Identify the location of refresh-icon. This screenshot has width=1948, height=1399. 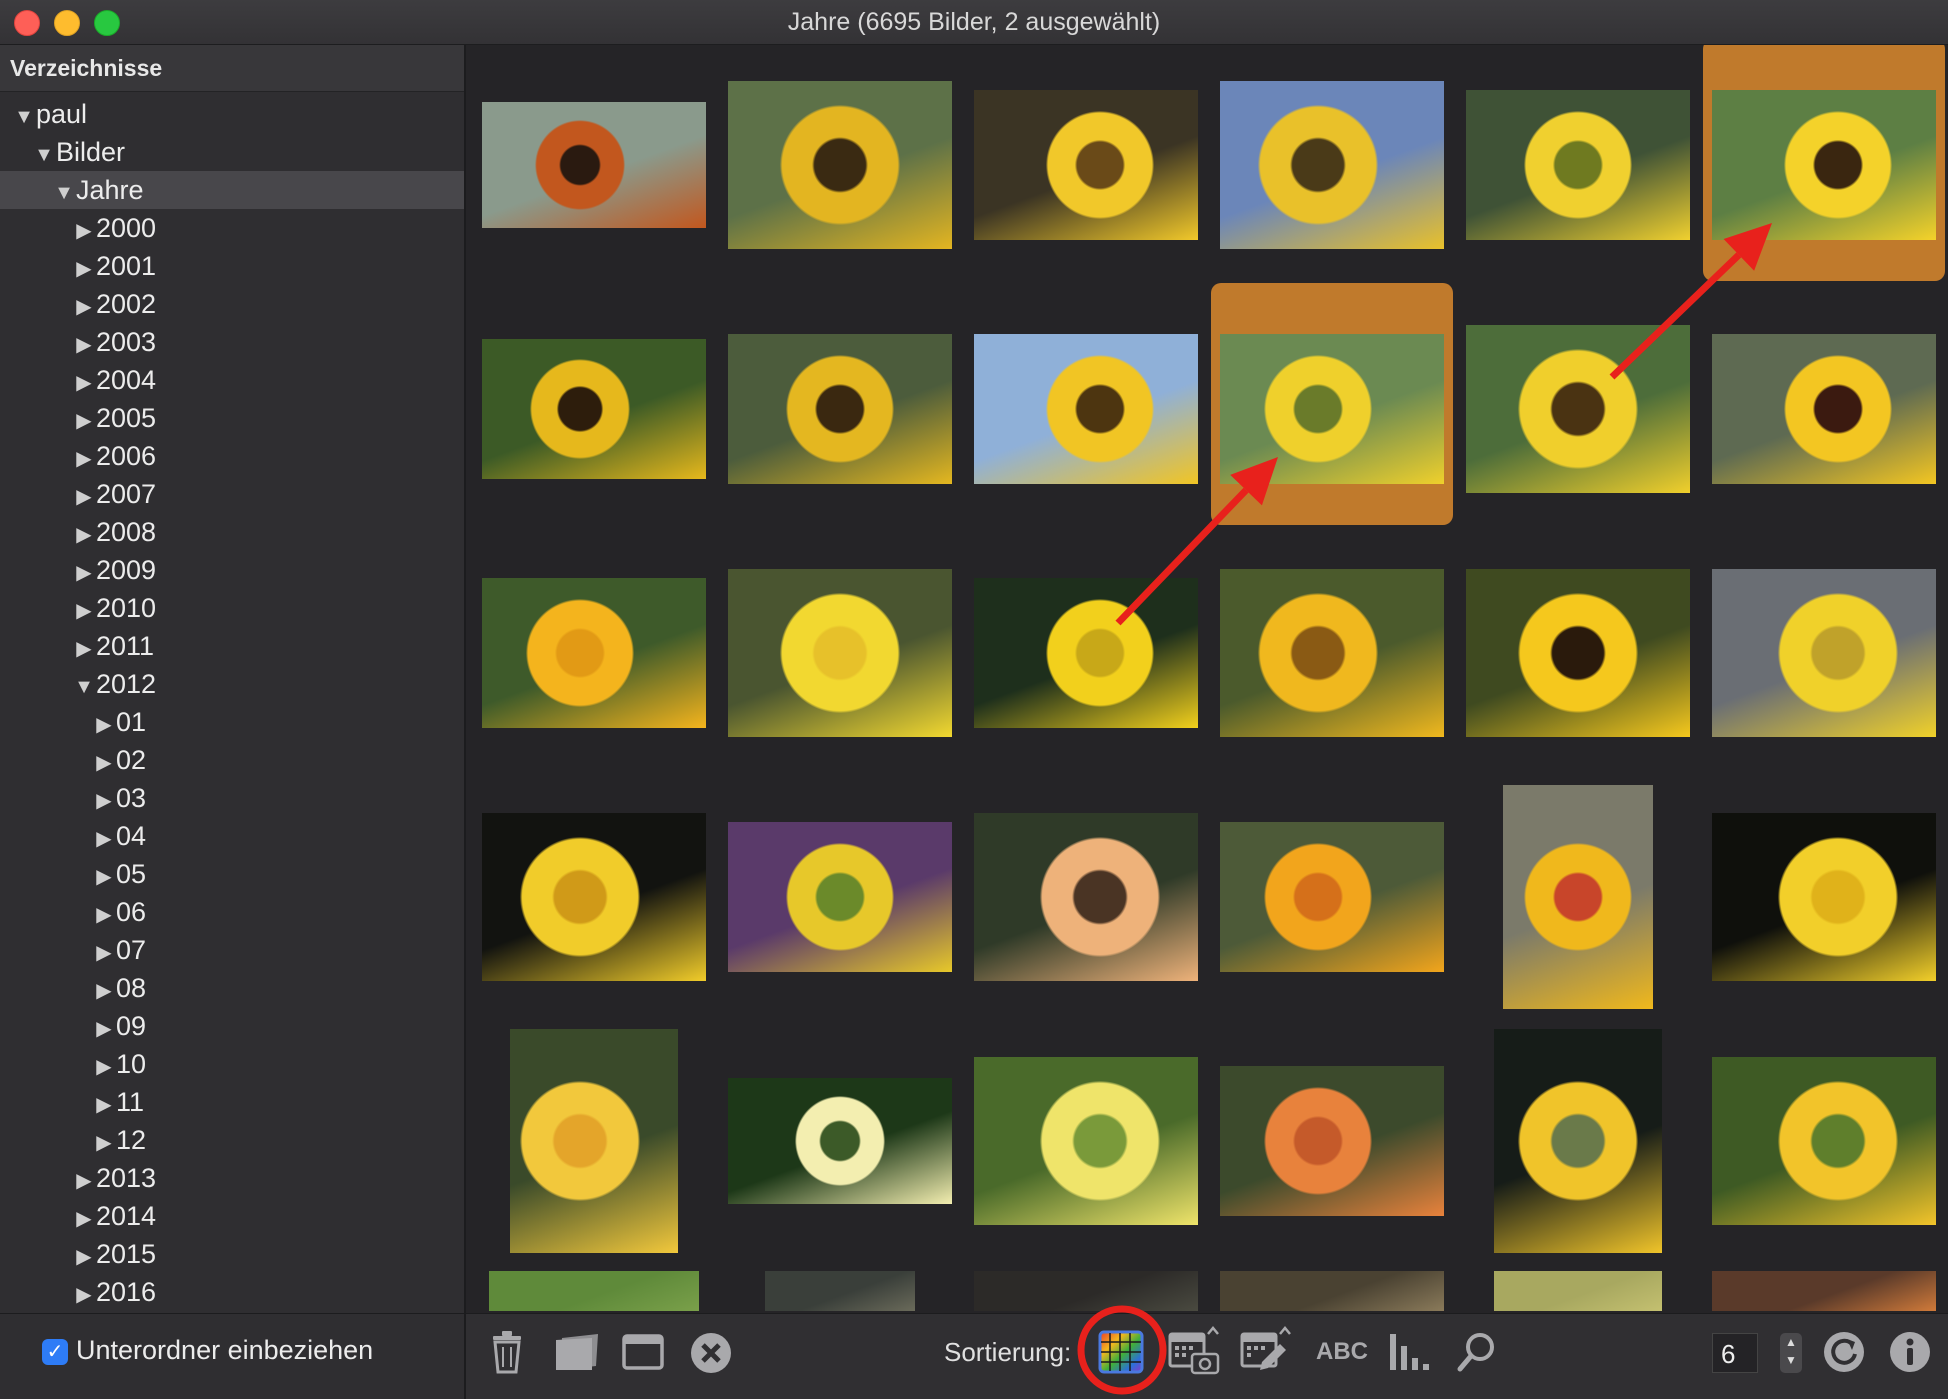
(1844, 1352).